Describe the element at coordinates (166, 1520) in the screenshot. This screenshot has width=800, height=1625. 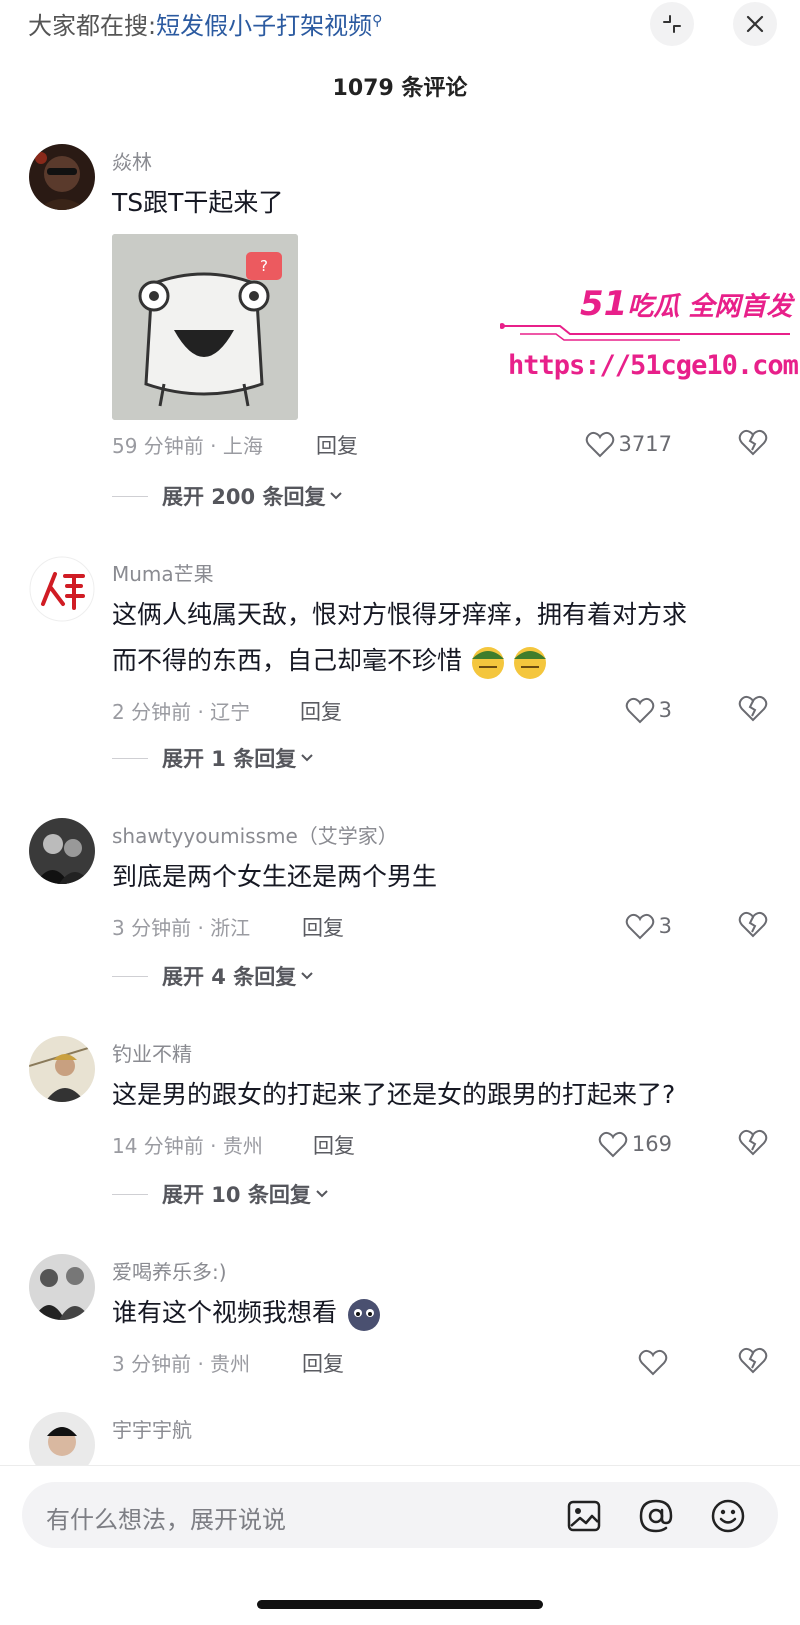
I see `comment-input-placeholder: 有什么想法，展开说说` at that location.